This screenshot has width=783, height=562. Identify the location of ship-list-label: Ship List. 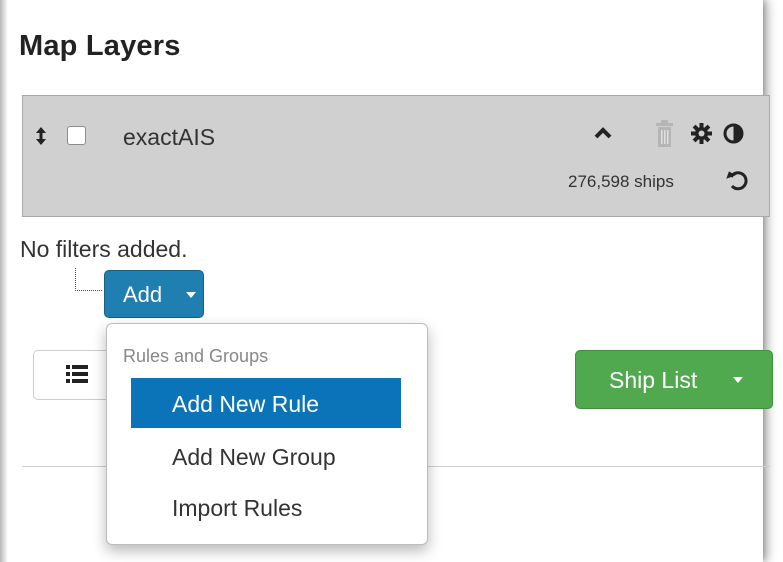
(653, 380).